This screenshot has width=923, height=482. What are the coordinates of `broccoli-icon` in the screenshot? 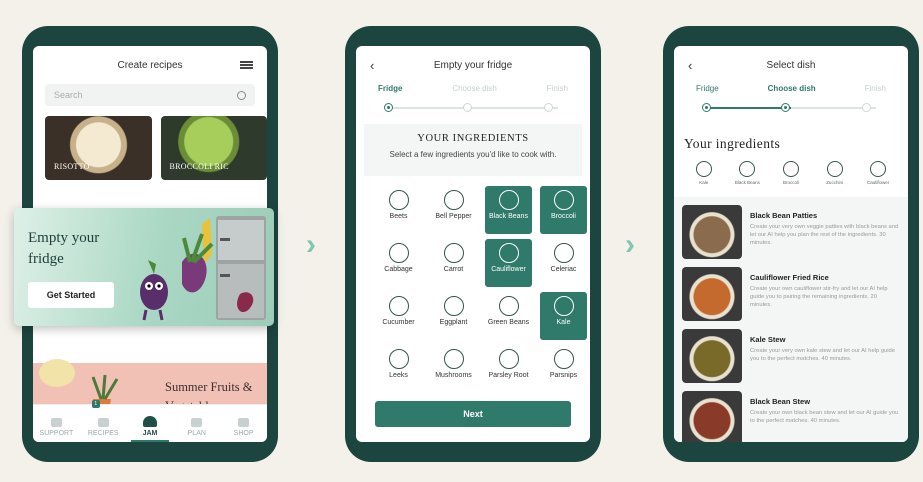 It's located at (790, 169).